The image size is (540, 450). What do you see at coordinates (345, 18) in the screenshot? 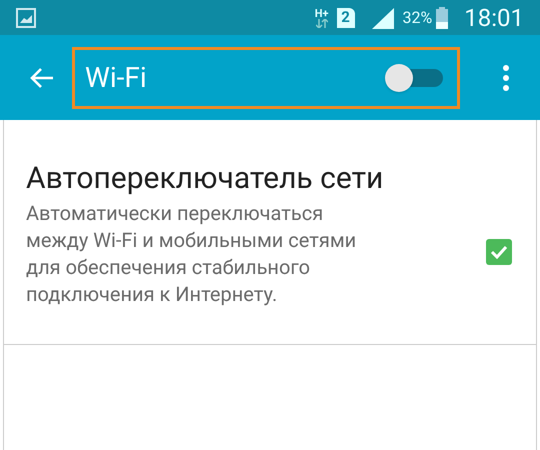
I see `sim-badge: 2` at bounding box center [345, 18].